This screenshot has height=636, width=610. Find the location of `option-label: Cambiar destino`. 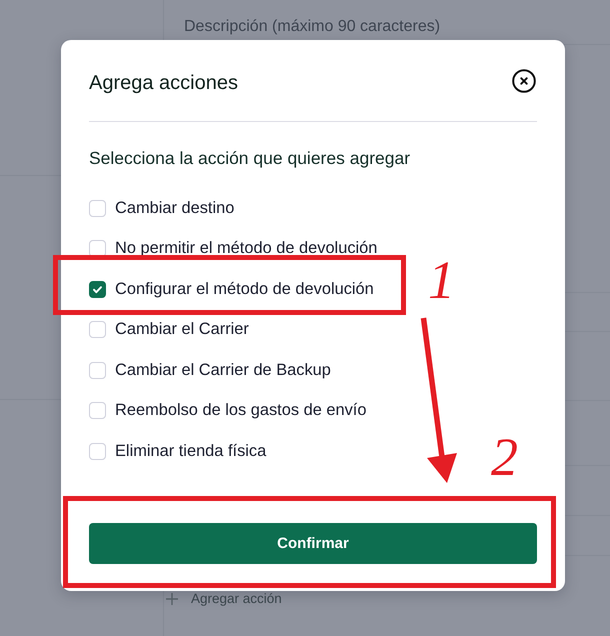

option-label: Cambiar destino is located at coordinates (174, 208).